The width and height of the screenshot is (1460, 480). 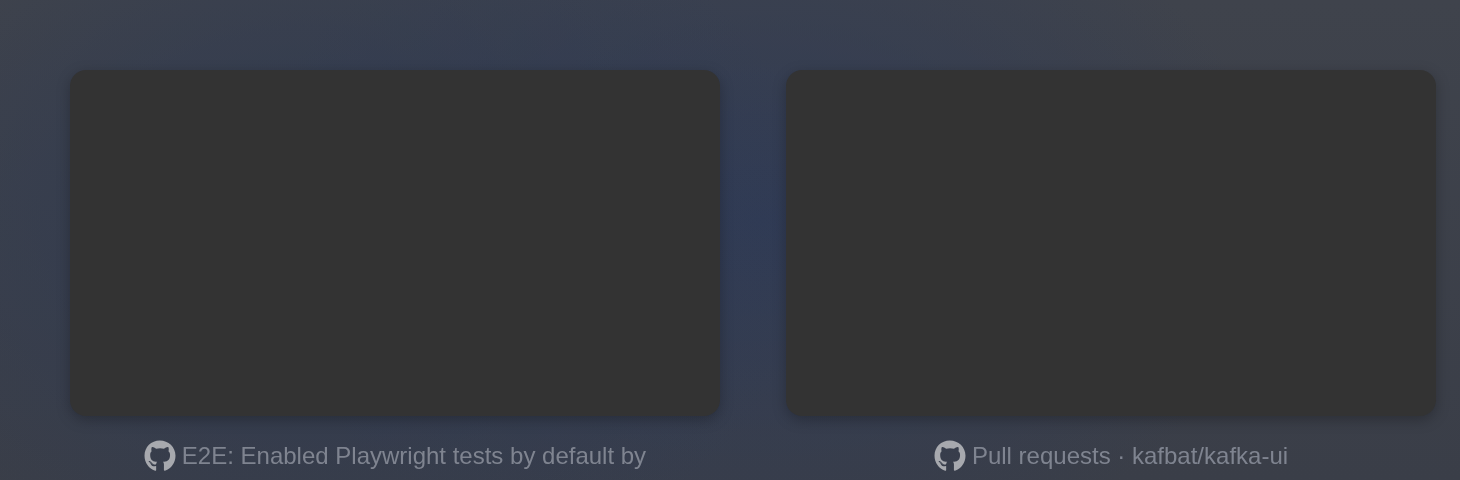 I want to click on window-title: Pull requests · kafbat/kafka-ui, so click(x=1130, y=456).